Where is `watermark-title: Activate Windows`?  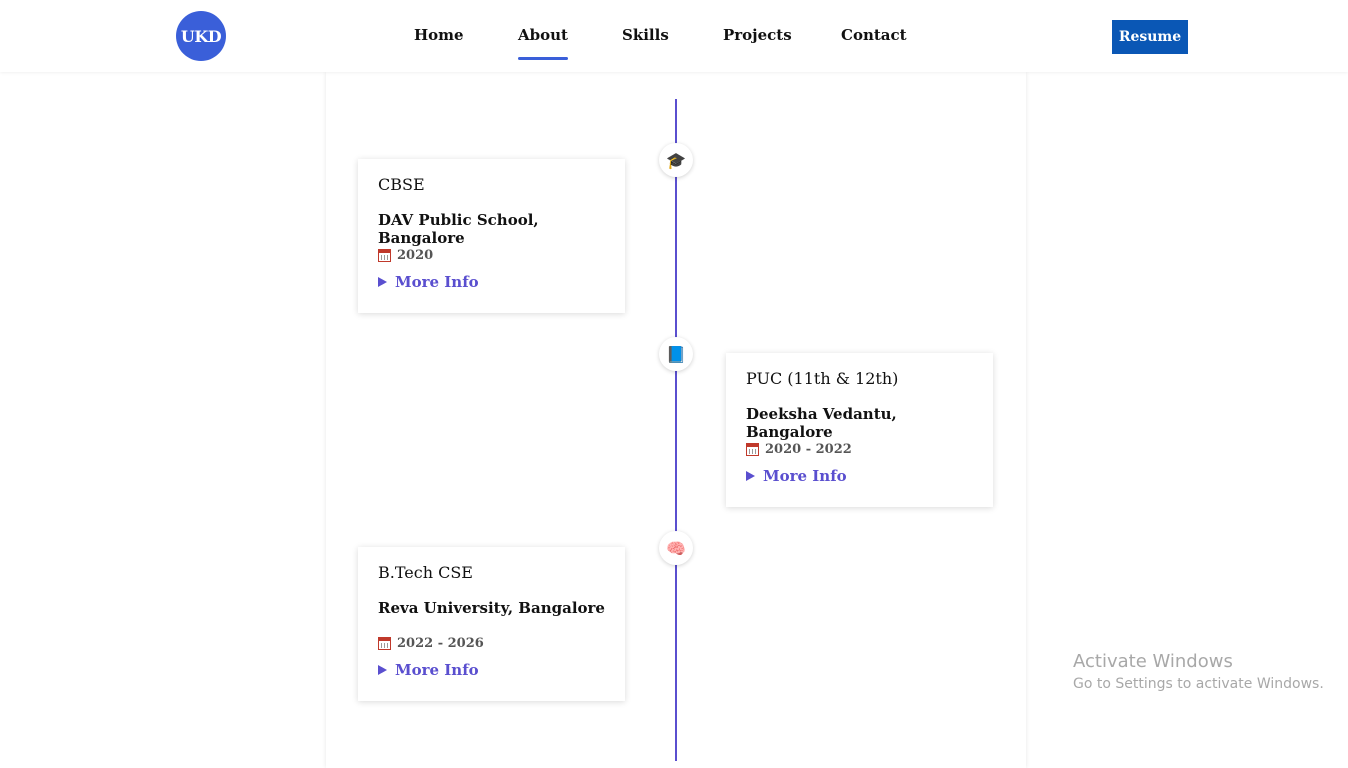 watermark-title: Activate Windows is located at coordinates (1153, 661).